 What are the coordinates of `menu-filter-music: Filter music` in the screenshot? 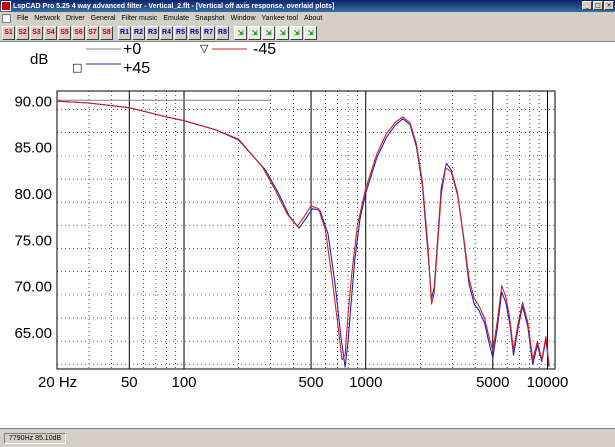 It's located at (140, 18).